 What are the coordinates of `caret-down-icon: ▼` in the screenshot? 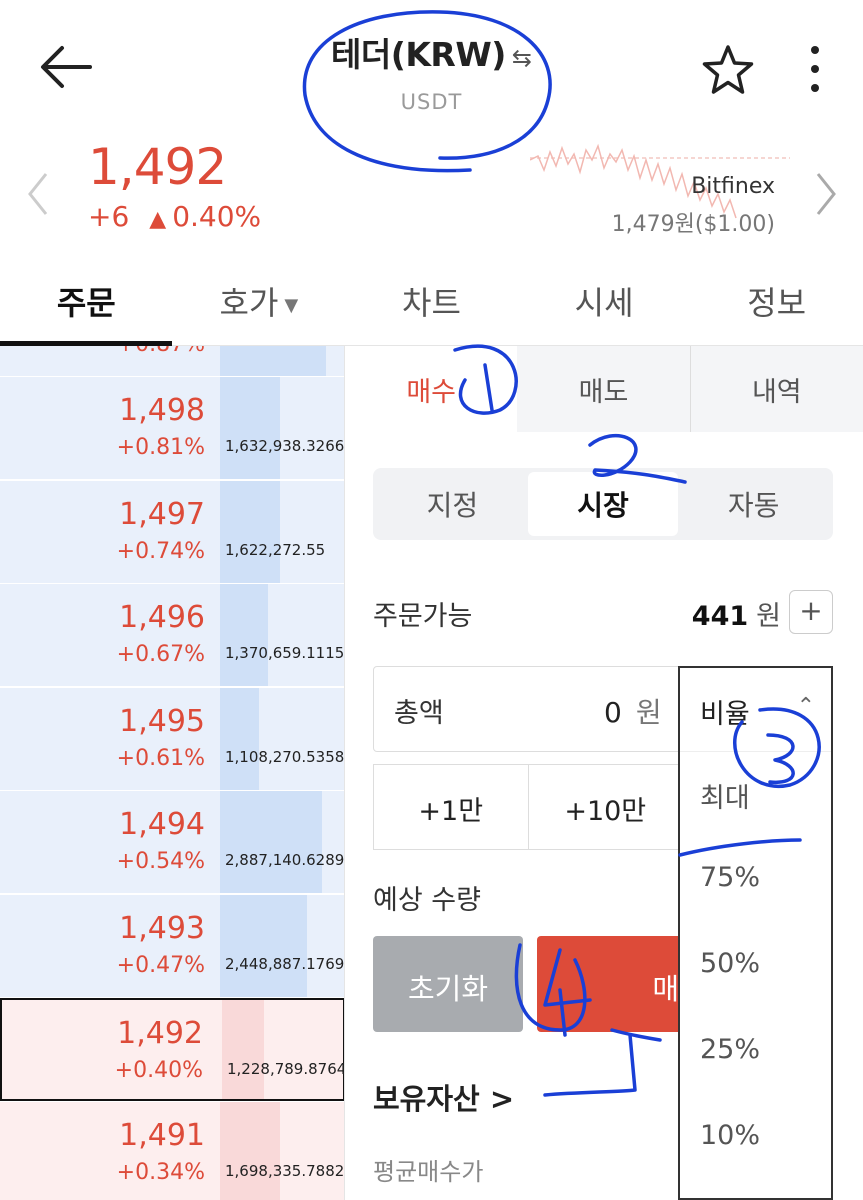 It's located at (291, 305).